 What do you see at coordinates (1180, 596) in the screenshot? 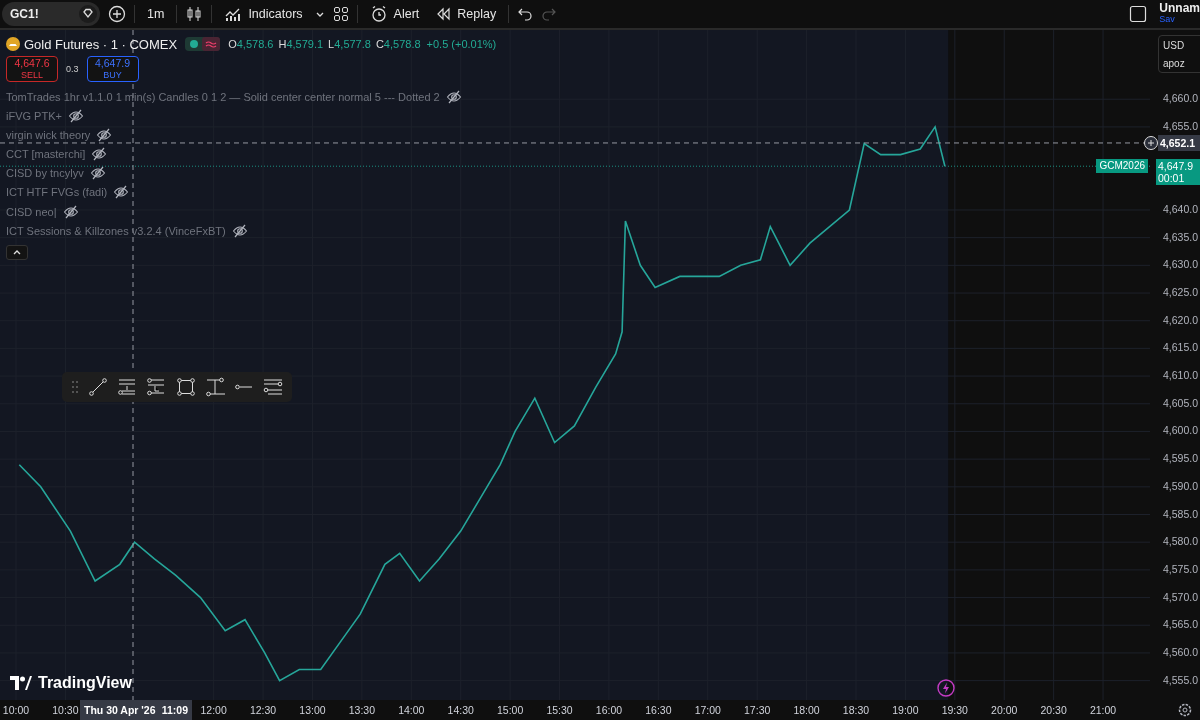
I see `price-label: 4,570.0` at bounding box center [1180, 596].